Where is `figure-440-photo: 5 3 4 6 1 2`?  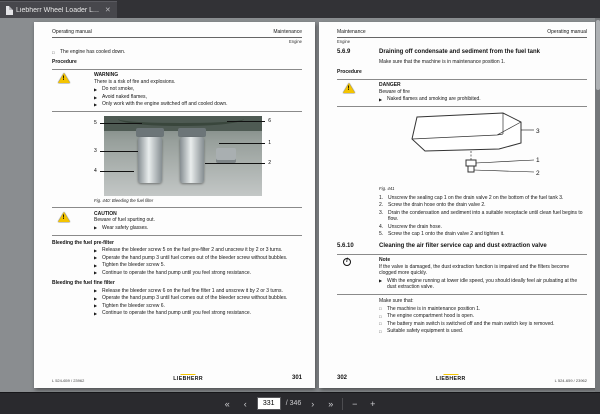 figure-440-photo: 5 3 4 6 1 2 is located at coordinates (182, 156).